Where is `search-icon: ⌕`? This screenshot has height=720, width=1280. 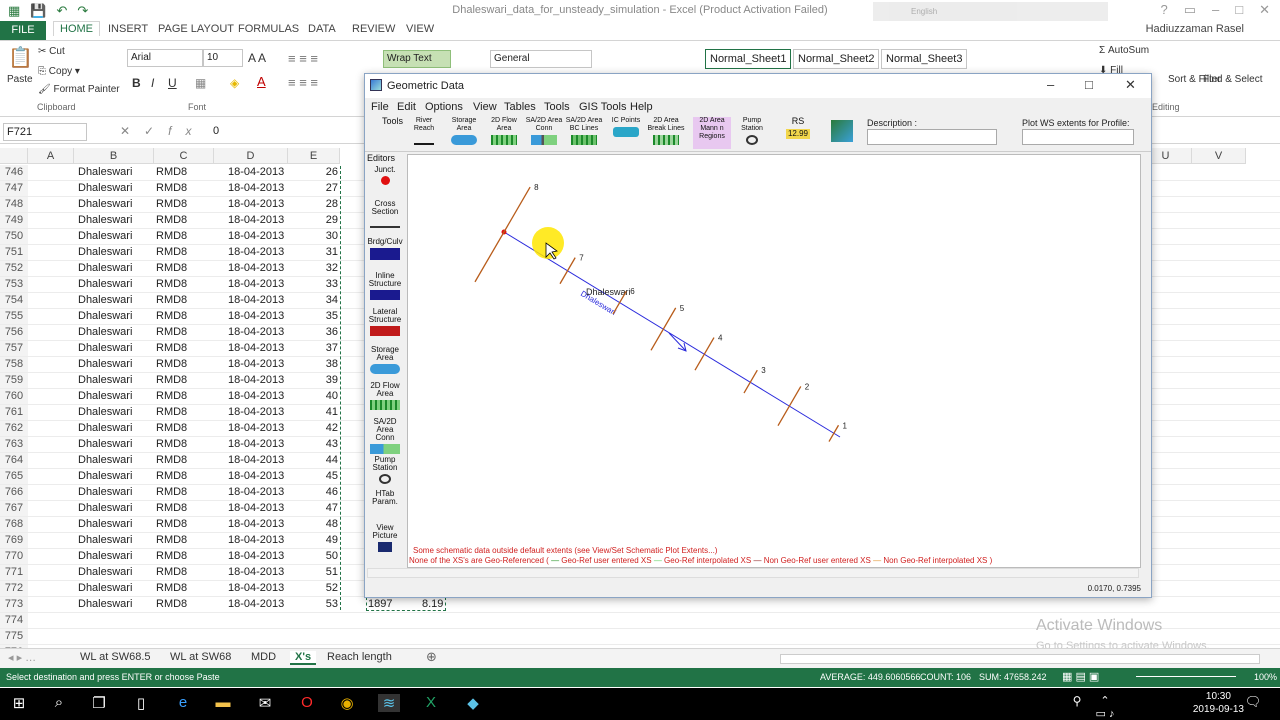 search-icon: ⌕ is located at coordinates (59, 702).